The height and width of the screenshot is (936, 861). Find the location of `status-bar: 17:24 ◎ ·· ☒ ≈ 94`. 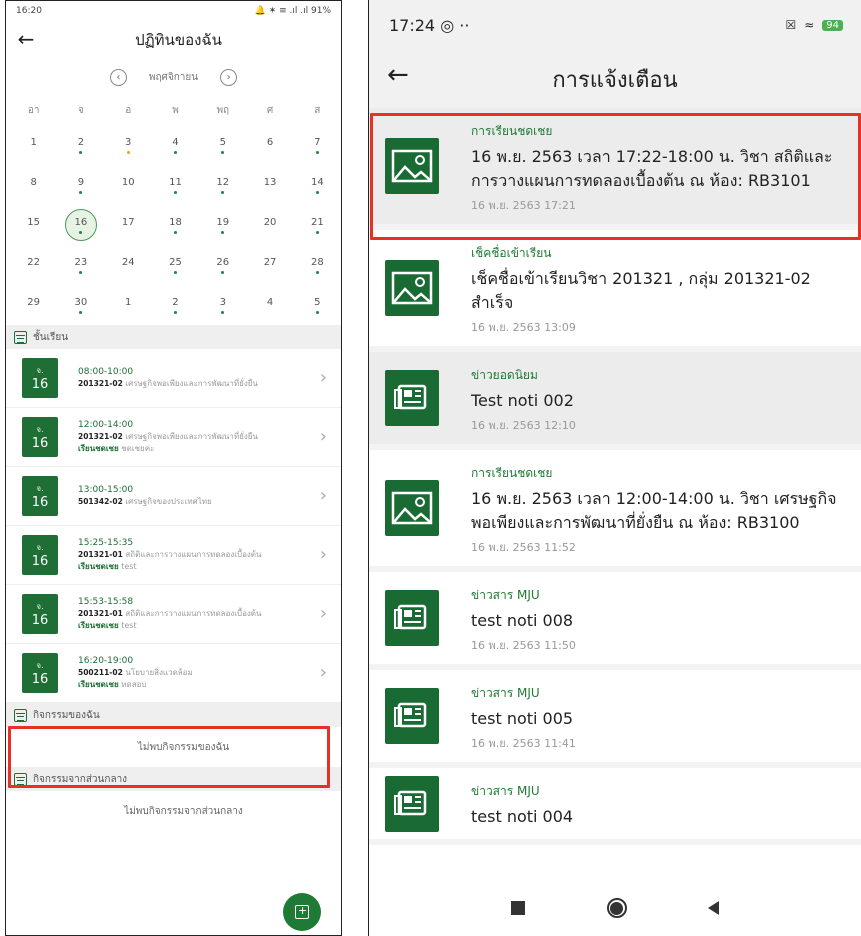

status-bar: 17:24 ◎ ·· ☒ ≈ 94 is located at coordinates (615, 25).